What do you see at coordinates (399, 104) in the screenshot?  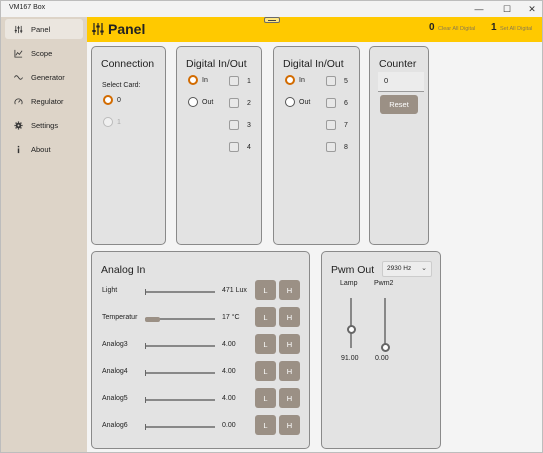 I see `reset-button: Reset` at bounding box center [399, 104].